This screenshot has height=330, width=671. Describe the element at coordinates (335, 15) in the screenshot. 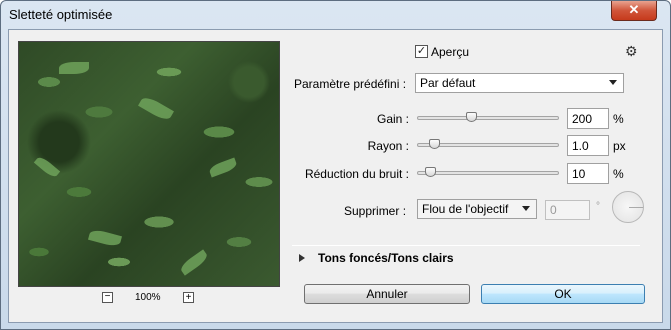

I see `title-bar: Sletteté optimisée ✕` at that location.